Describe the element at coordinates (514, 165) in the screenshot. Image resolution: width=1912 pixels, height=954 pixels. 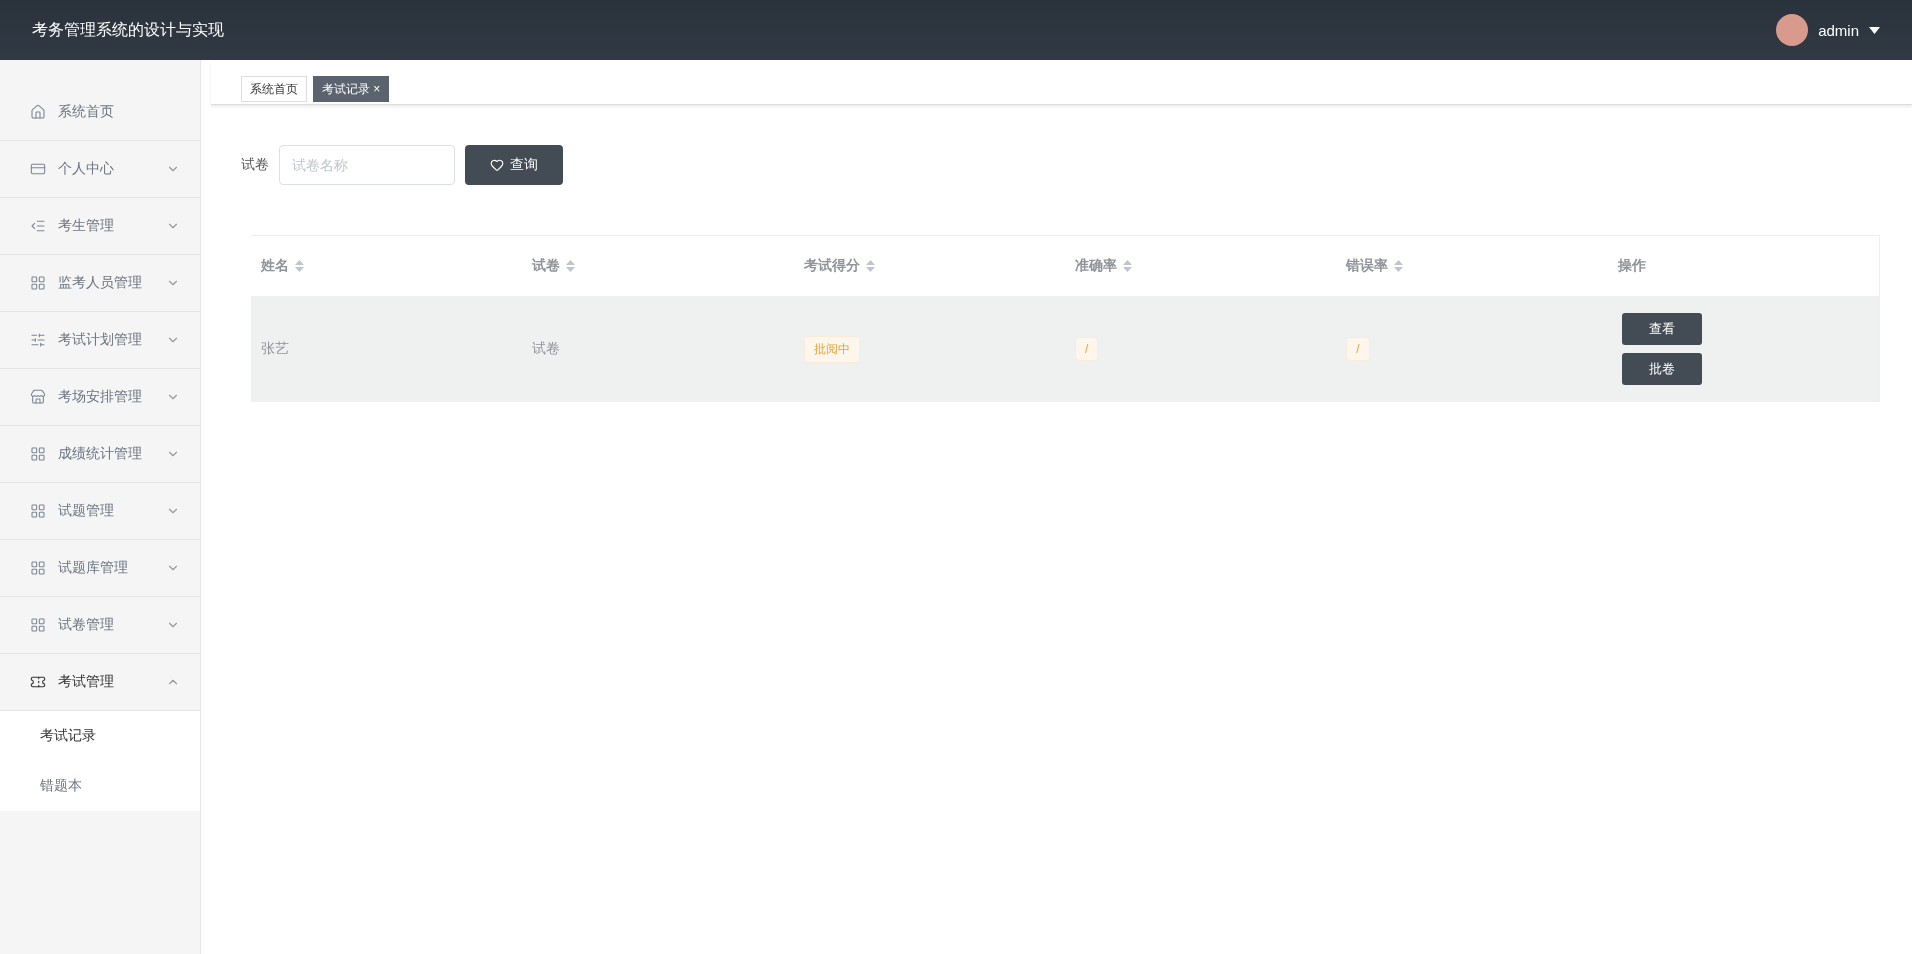
I see `query-button: 查询` at that location.